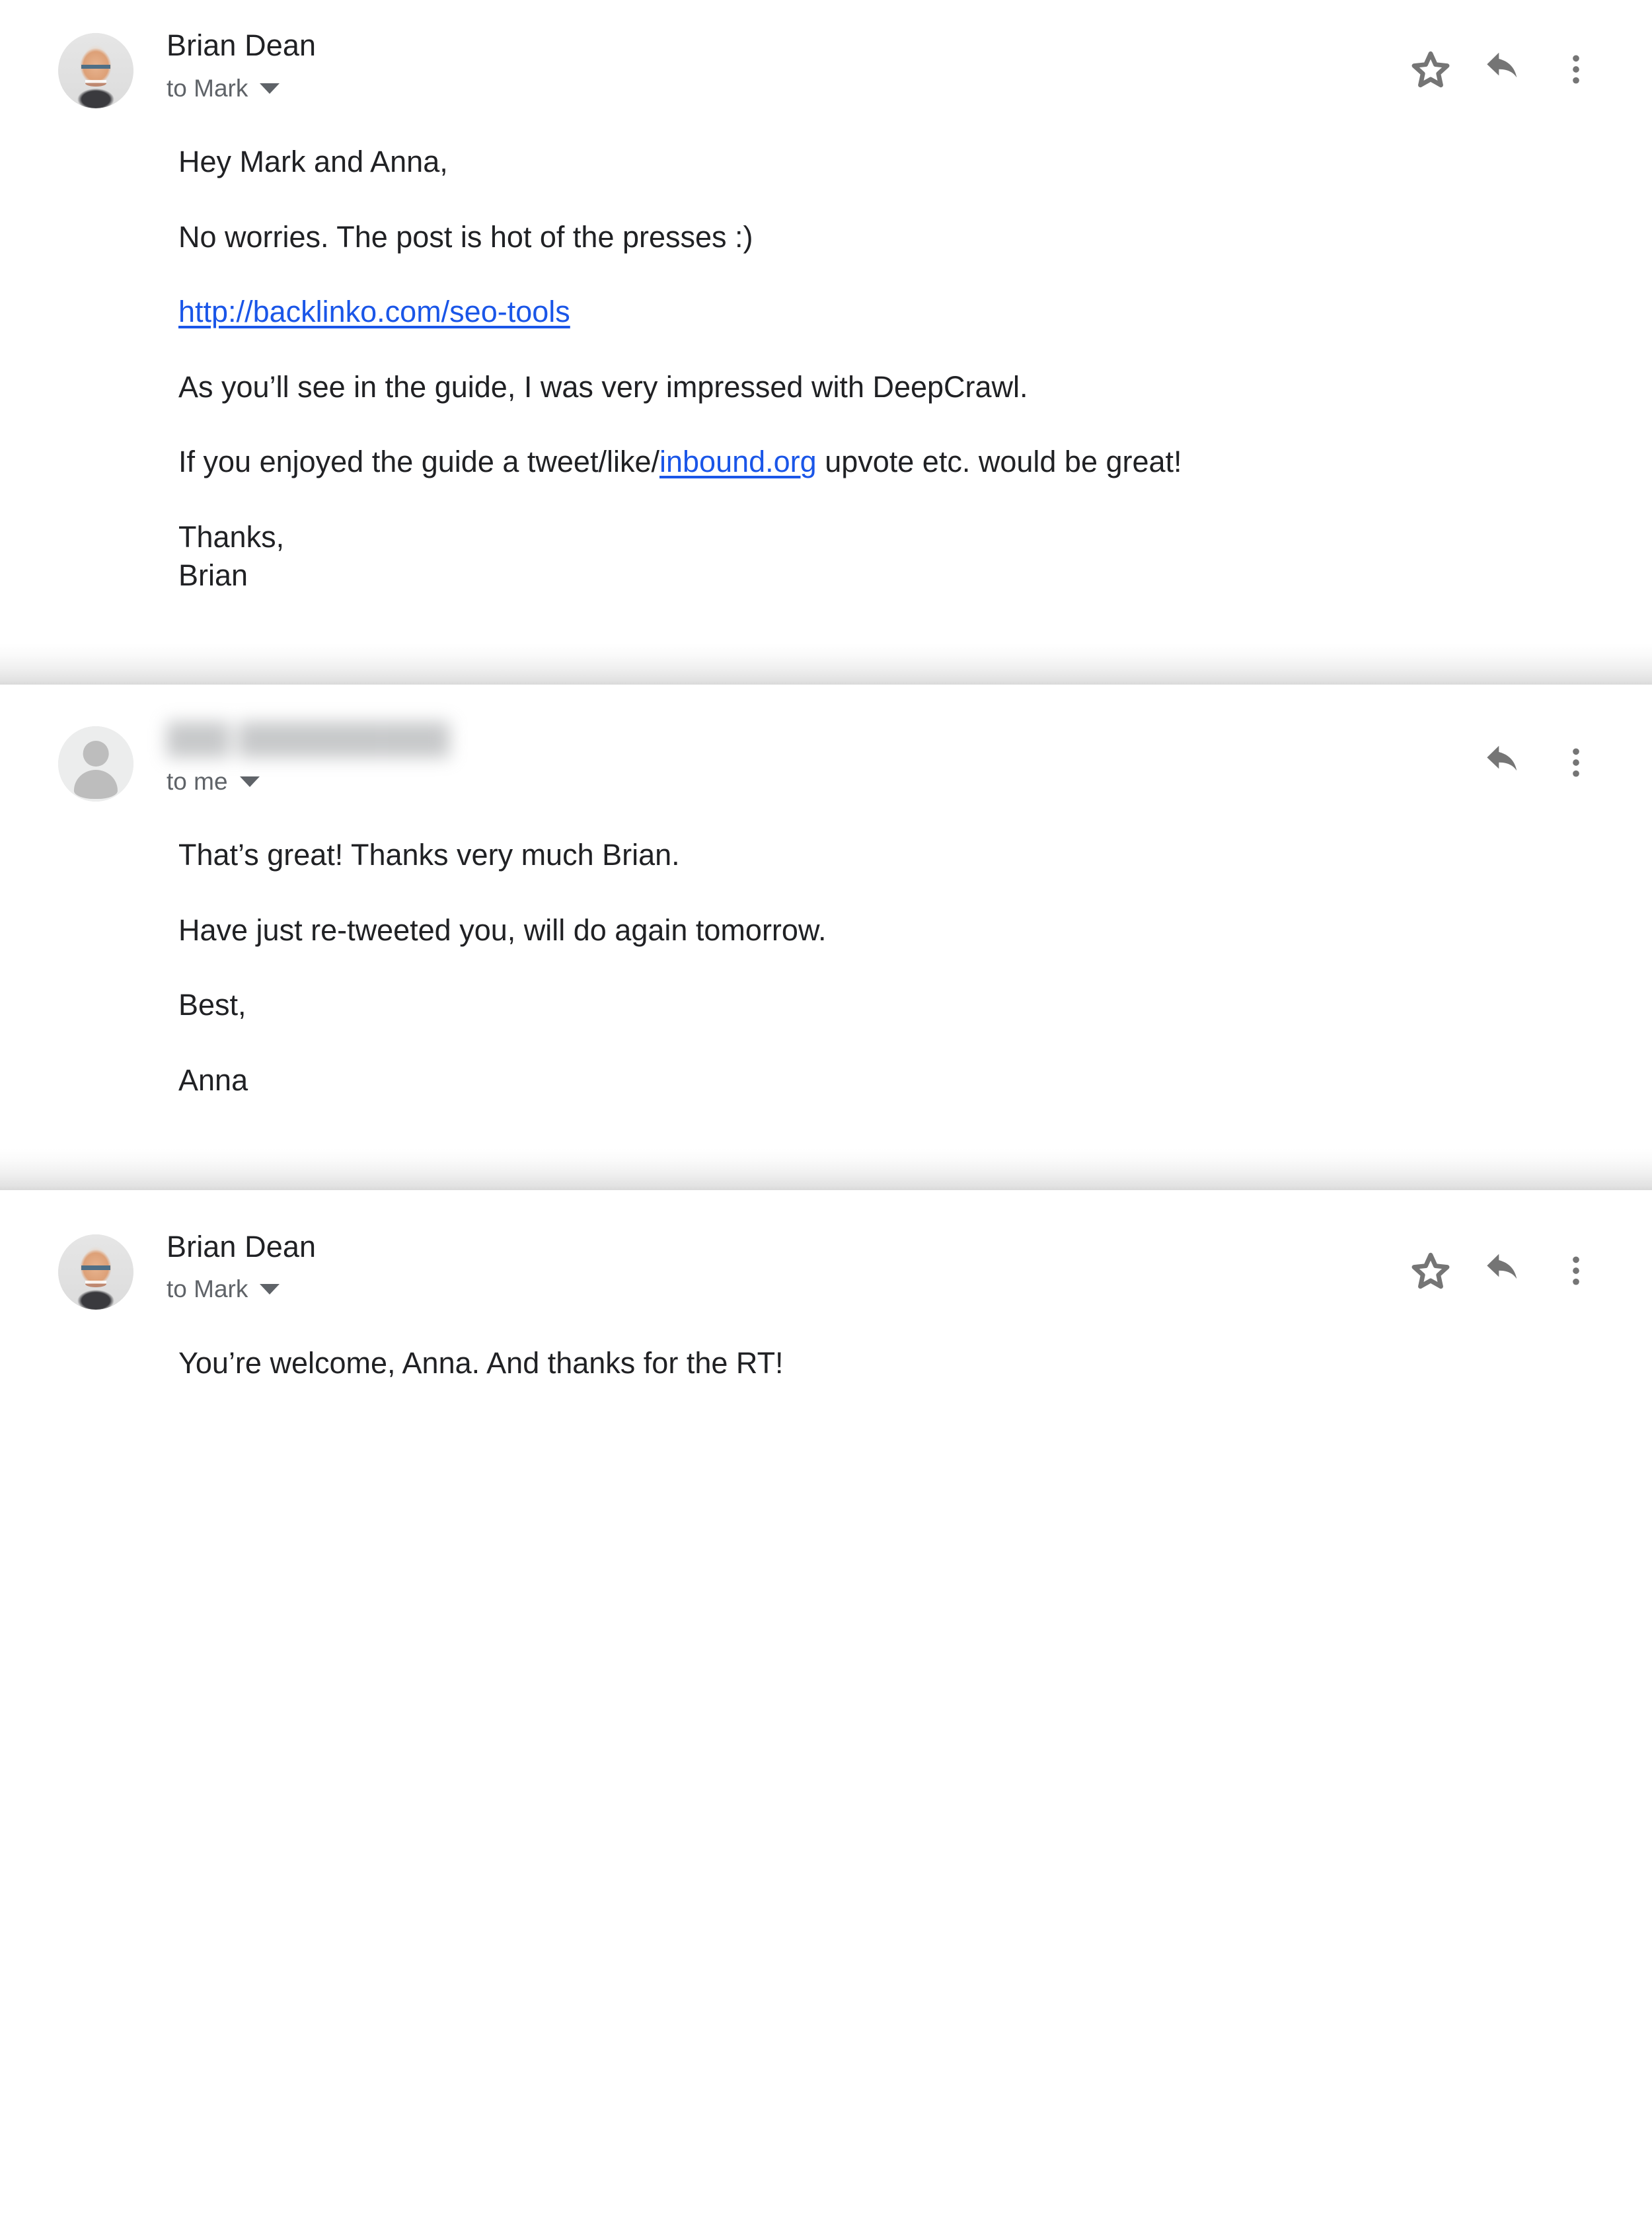 Image resolution: width=1652 pixels, height=2219 pixels. I want to click on body-paragraph: That’s great! Thanks very much Brian., so click(429, 855).